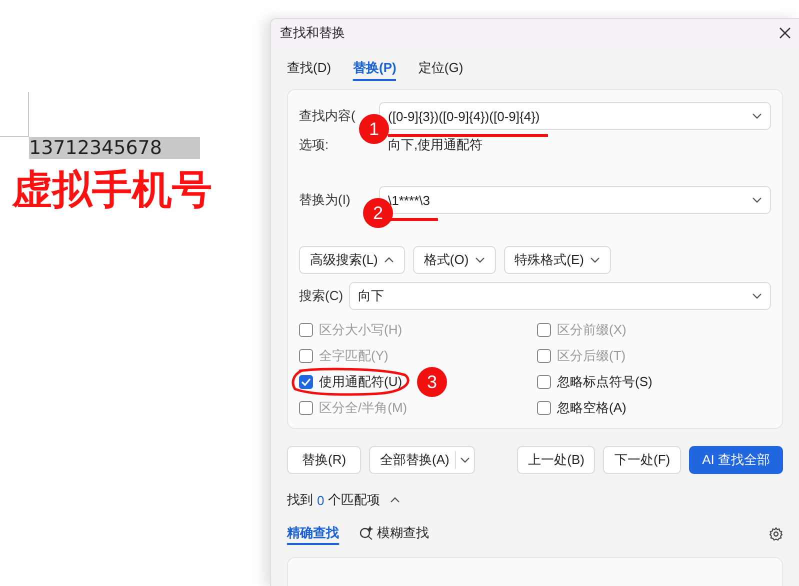 This screenshot has height=586, width=799. I want to click on search-dropdown: 向下, so click(560, 296).